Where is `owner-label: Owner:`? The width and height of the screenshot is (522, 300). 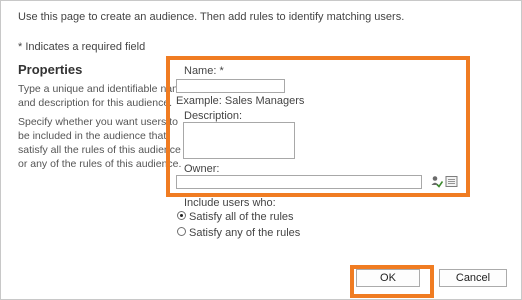
owner-label: Owner: is located at coordinates (202, 169).